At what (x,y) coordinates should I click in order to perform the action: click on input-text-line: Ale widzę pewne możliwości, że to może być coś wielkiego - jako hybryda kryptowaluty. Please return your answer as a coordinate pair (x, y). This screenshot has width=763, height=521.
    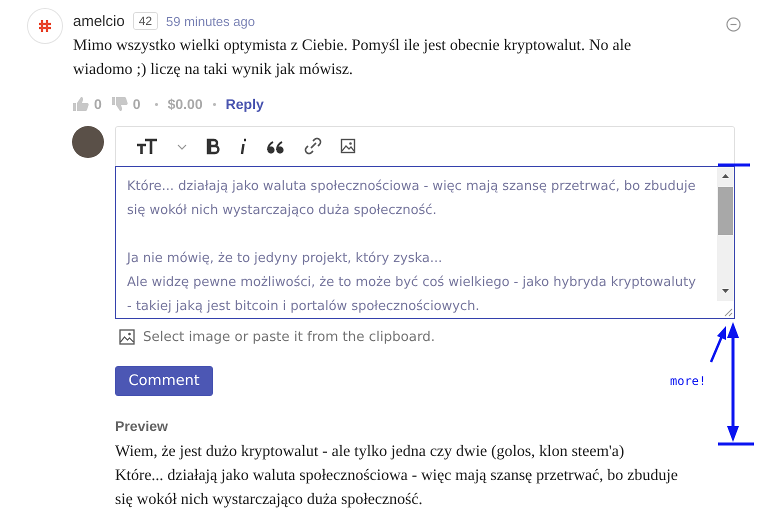
    Looking at the image, I should click on (412, 283).